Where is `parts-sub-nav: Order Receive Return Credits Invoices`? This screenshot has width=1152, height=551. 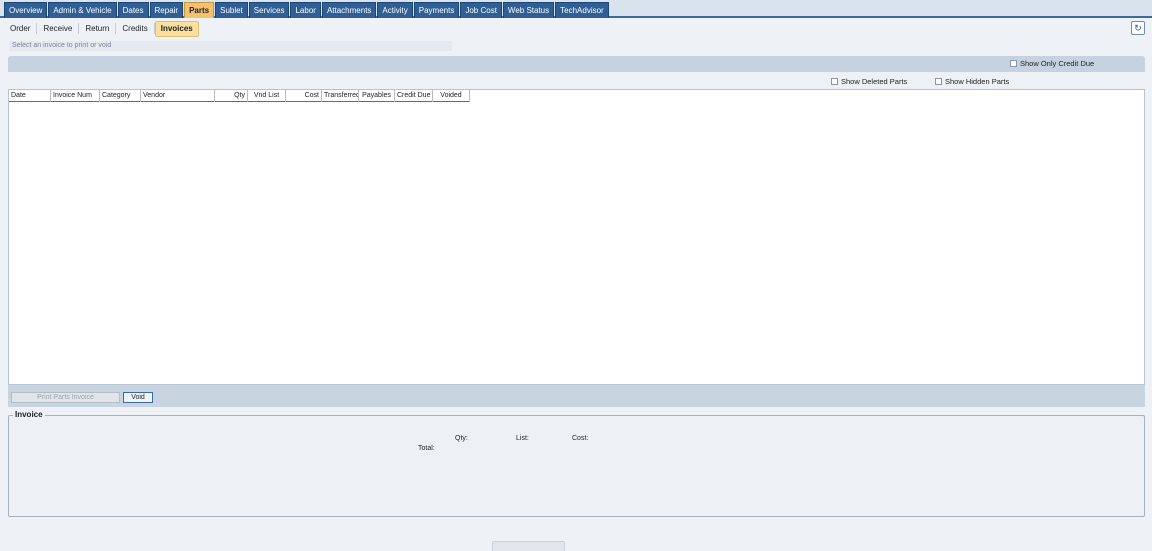 parts-sub-nav: Order Receive Return Credits Invoices is located at coordinates (101, 28).